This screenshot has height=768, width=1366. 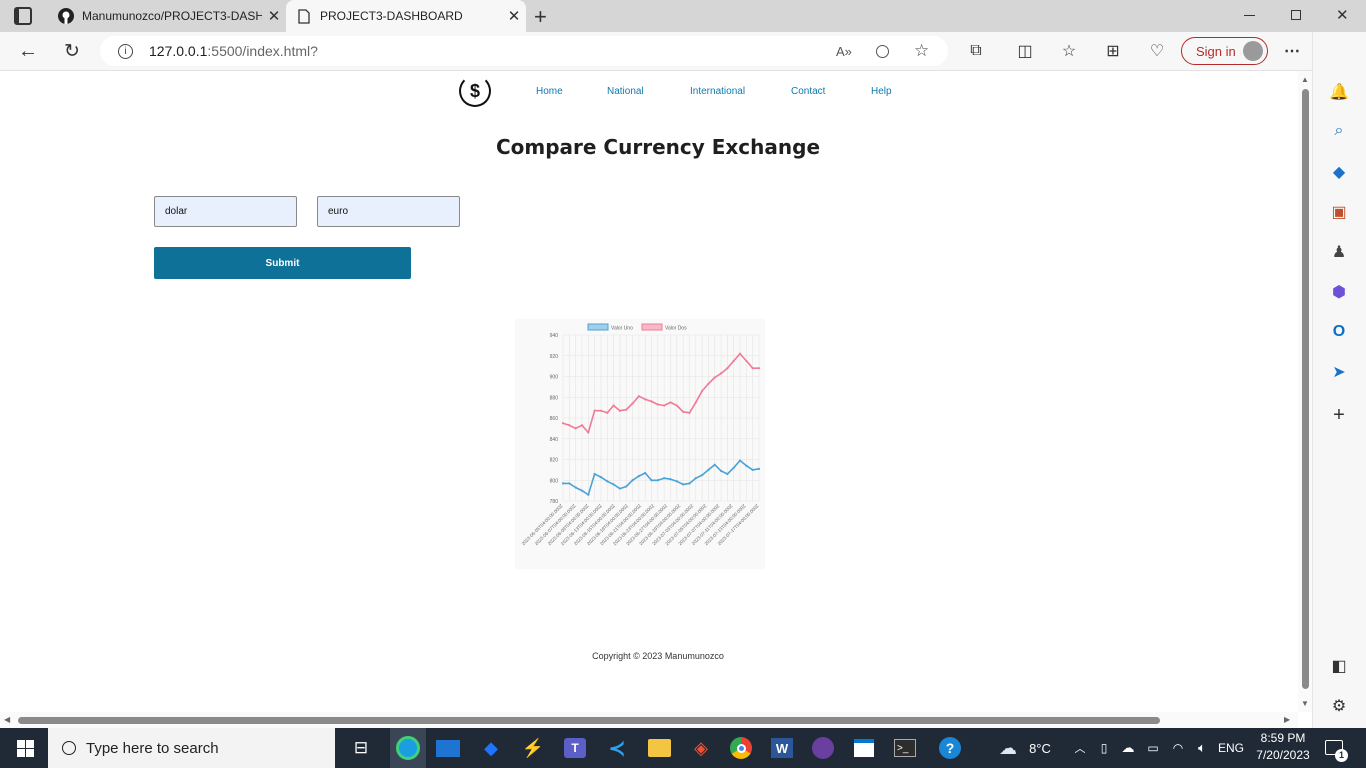 I want to click on scroll-up-icon: ▲, so click(x=1305, y=79).